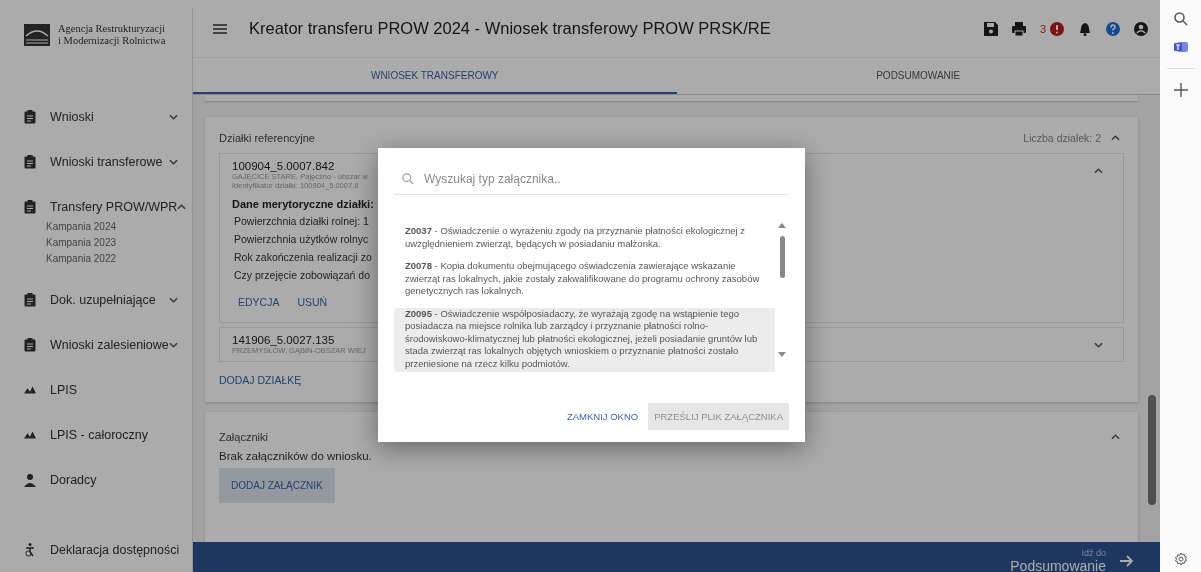 The width and height of the screenshot is (1201, 572). I want to click on sidebar-item: Wnioski zalesieniowe, so click(109, 344).